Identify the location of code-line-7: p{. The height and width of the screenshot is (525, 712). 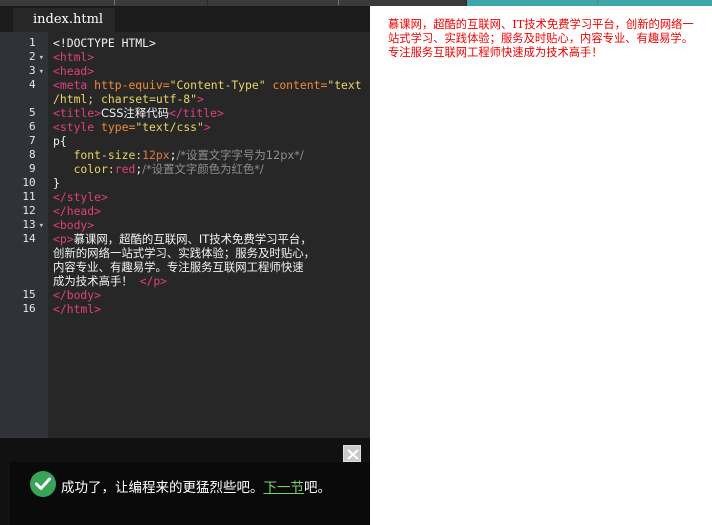
(60, 141).